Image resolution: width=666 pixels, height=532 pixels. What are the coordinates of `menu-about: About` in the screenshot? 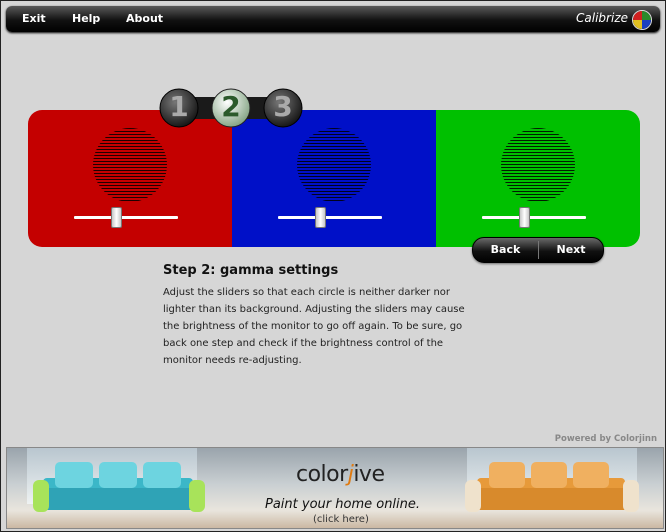 It's located at (144, 18).